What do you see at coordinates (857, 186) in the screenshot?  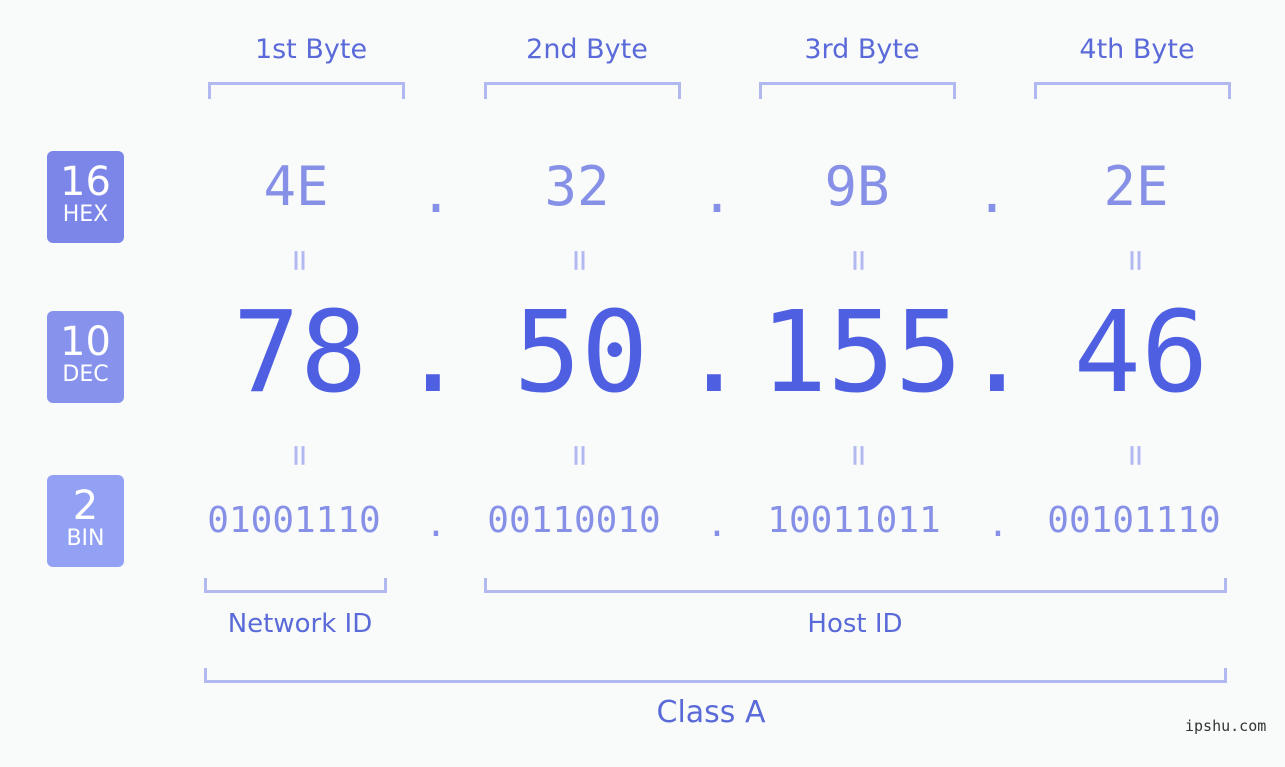 I see `hex-value-3: 9B` at bounding box center [857, 186].